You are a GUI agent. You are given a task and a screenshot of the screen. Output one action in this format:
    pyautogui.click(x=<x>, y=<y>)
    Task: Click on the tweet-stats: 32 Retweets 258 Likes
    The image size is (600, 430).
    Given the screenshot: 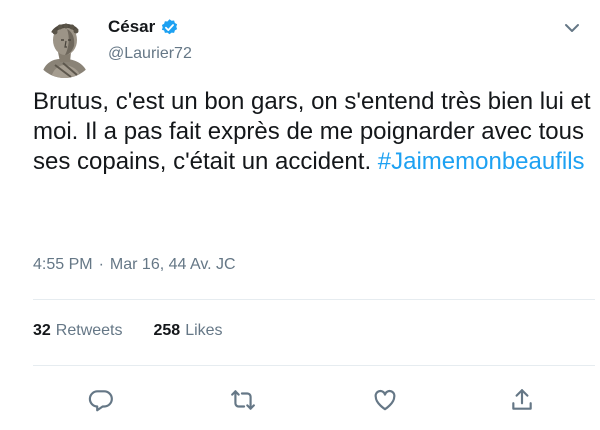 What is the action you would take?
    pyautogui.click(x=128, y=331)
    